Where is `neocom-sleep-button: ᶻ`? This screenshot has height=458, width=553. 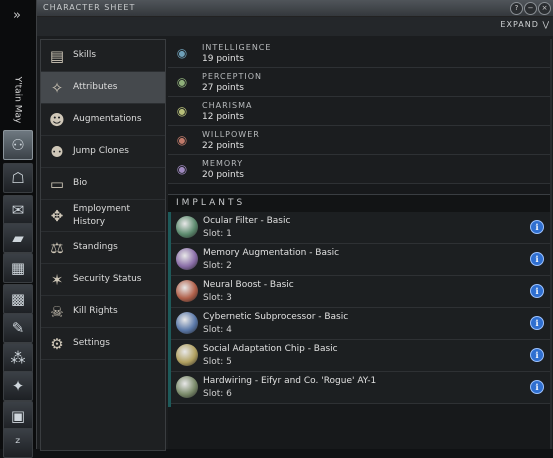 neocom-sleep-button: ᶻ is located at coordinates (18, 443).